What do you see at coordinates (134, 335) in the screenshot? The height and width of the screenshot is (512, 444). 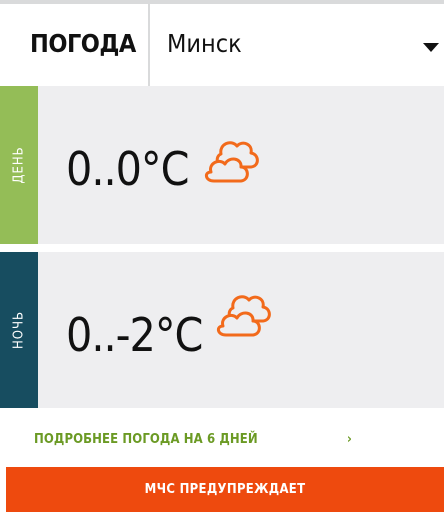 I see `night-temperature: 0..-2°C` at bounding box center [134, 335].